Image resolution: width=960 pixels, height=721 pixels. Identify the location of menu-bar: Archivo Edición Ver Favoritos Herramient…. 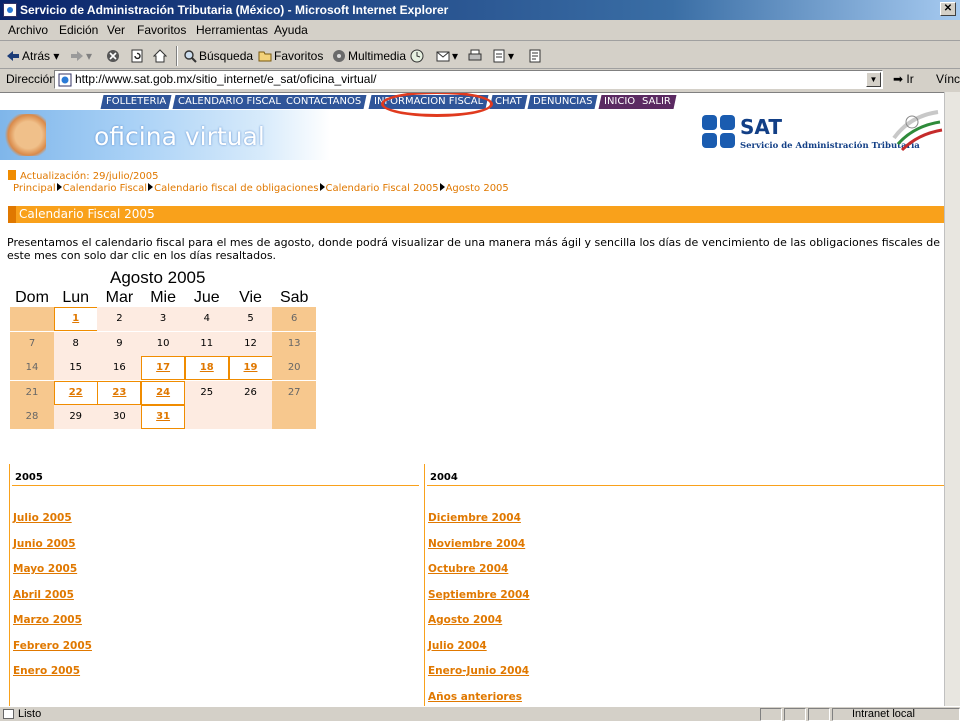
(480, 30).